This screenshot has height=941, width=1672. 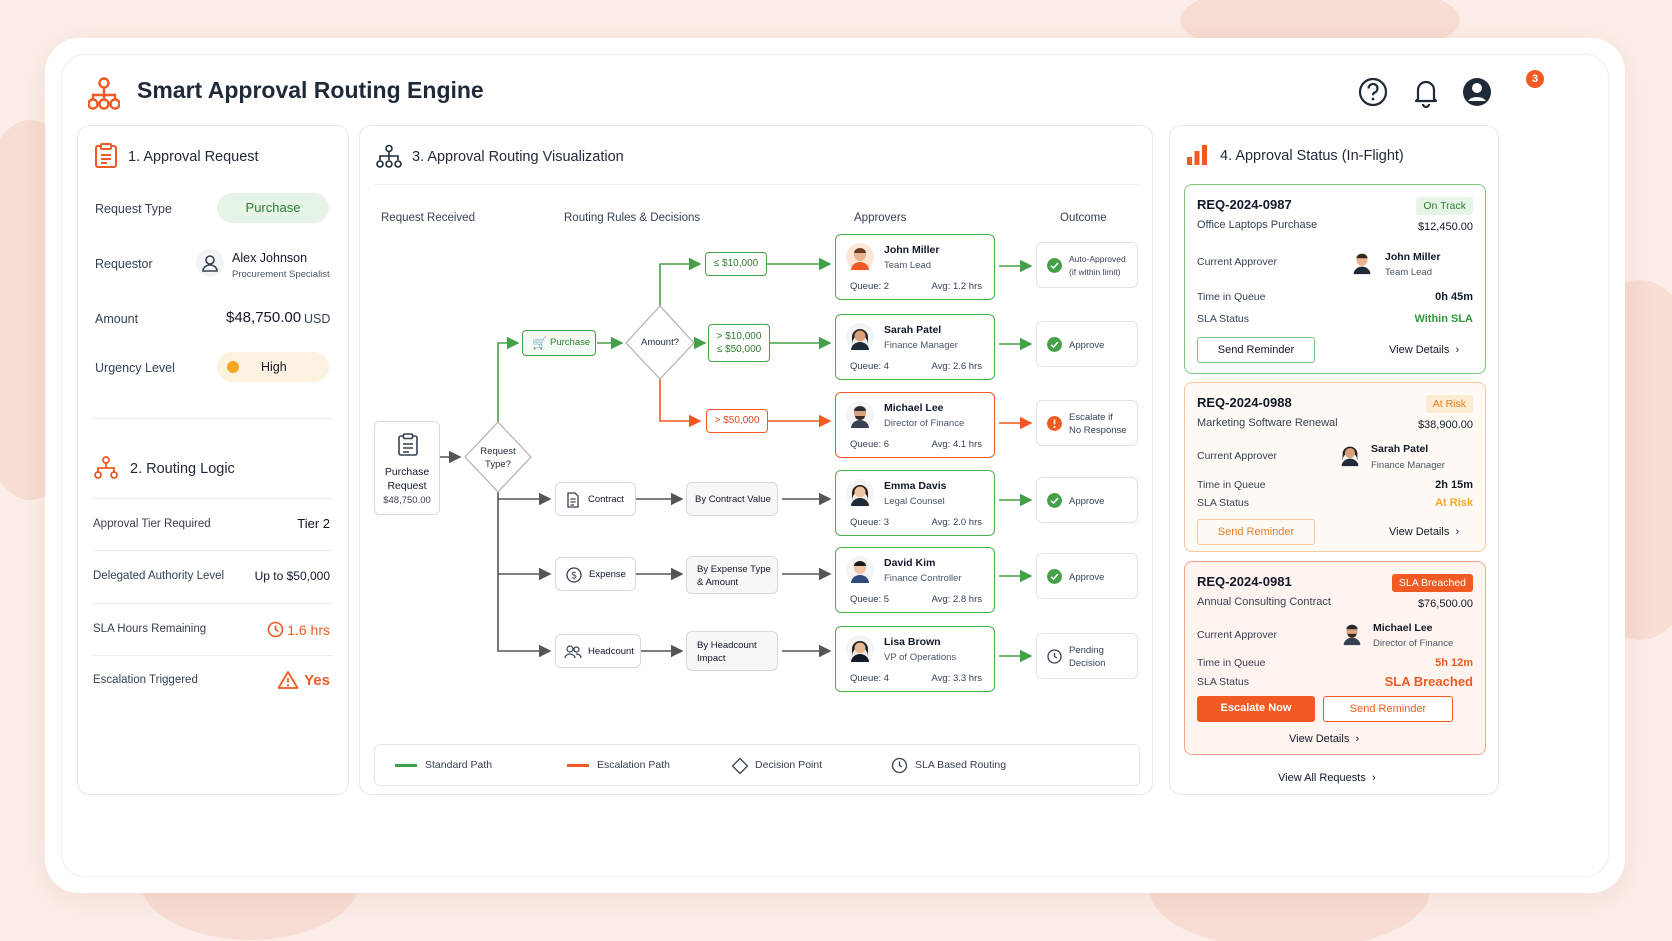 I want to click on approver-name: Michael Lee, so click(x=914, y=408).